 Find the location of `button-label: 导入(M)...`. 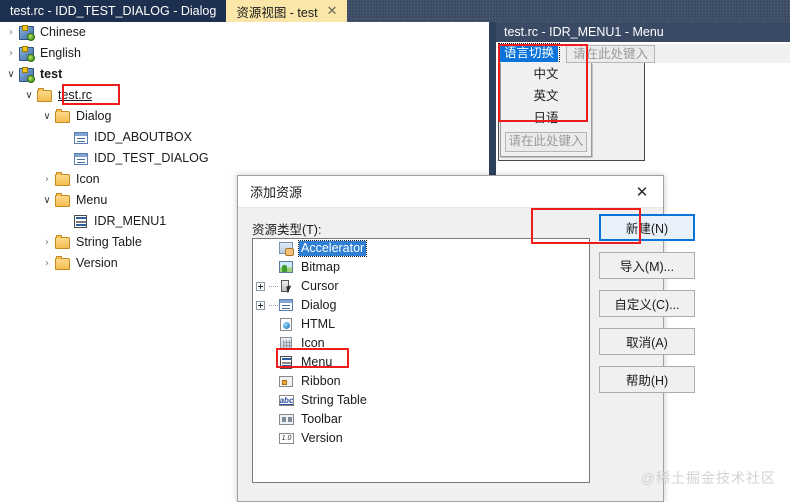

button-label: 导入(M)... is located at coordinates (647, 267).